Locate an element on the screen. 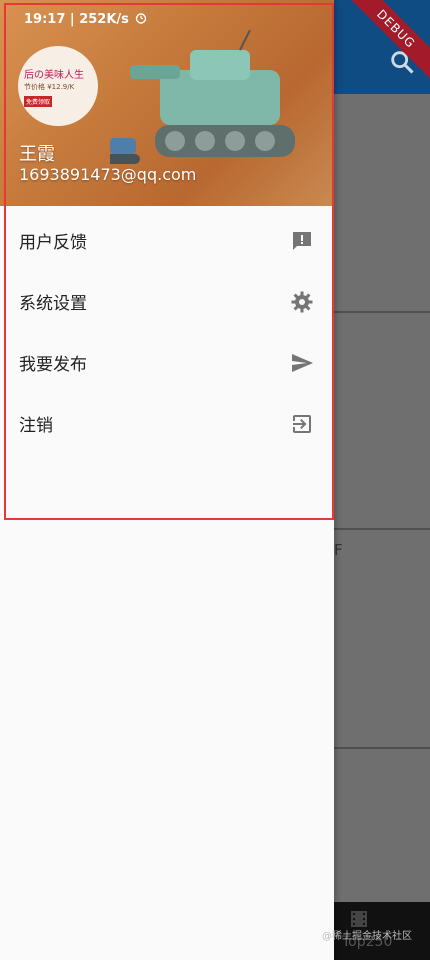 This screenshot has width=430, height=960. film-icon is located at coordinates (359, 919).